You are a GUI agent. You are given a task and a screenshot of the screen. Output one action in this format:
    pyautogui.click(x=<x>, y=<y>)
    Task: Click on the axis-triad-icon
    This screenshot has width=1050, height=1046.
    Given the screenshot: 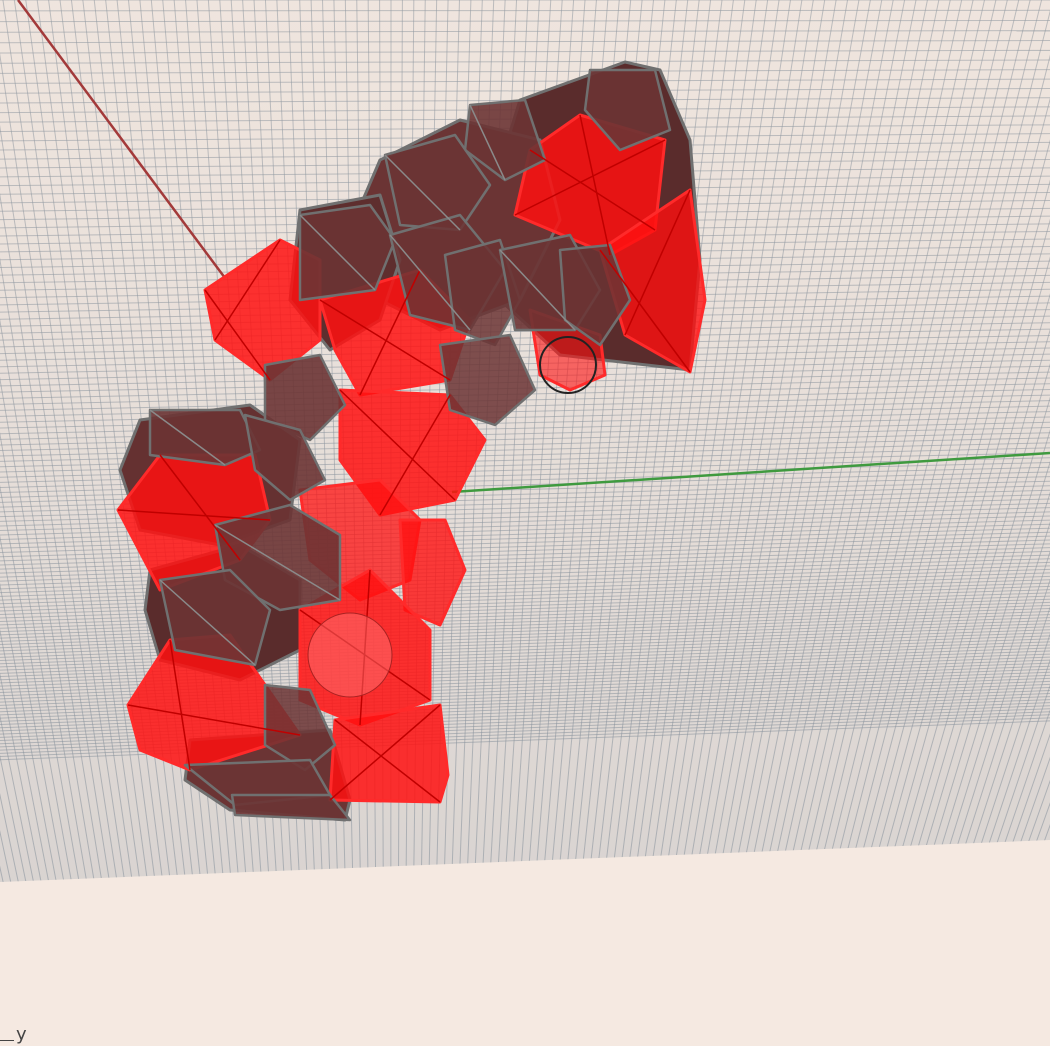 What is the action you would take?
    pyautogui.click(x=7, y=1040)
    